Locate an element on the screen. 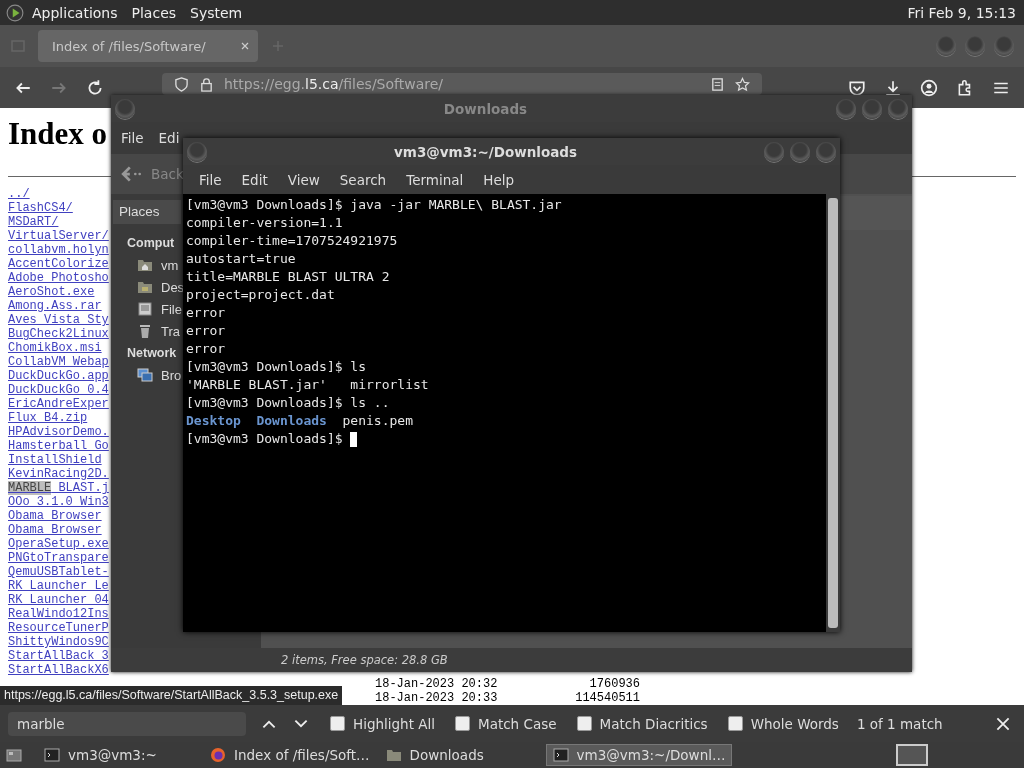 This screenshot has width=1024, height=768. terminal-line: compiler-version=1.1 is located at coordinates (265, 223).